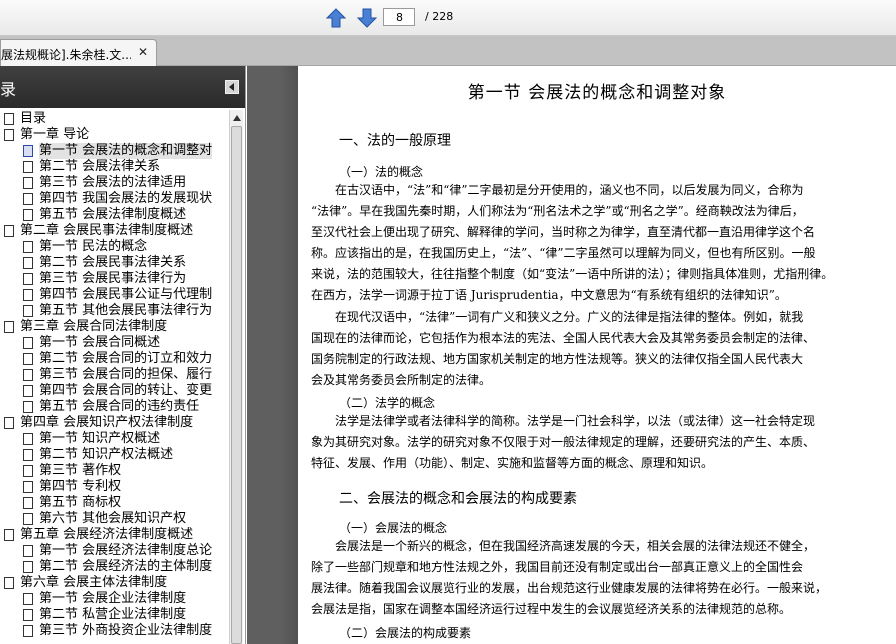  What do you see at coordinates (439, 16) in the screenshot?
I see `page-total-label: / 228` at bounding box center [439, 16].